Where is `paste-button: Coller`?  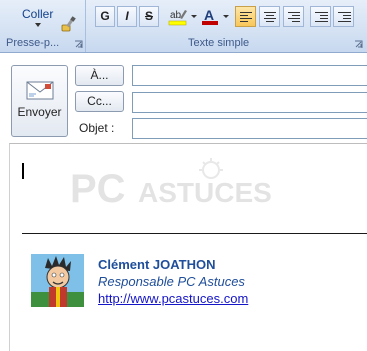
paste-button: Coller is located at coordinates (37, 14).